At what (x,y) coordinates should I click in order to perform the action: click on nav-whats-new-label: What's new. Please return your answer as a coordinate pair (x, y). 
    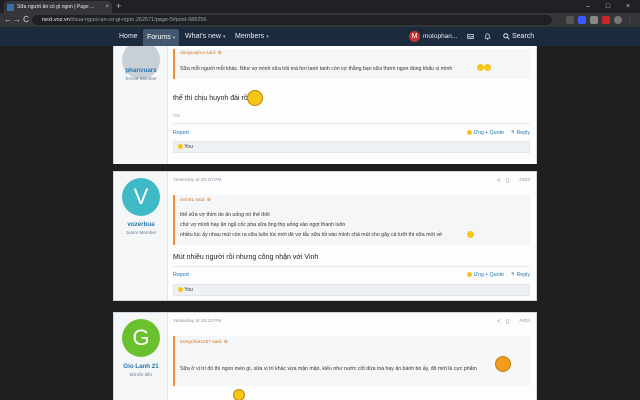
    Looking at the image, I should click on (203, 36).